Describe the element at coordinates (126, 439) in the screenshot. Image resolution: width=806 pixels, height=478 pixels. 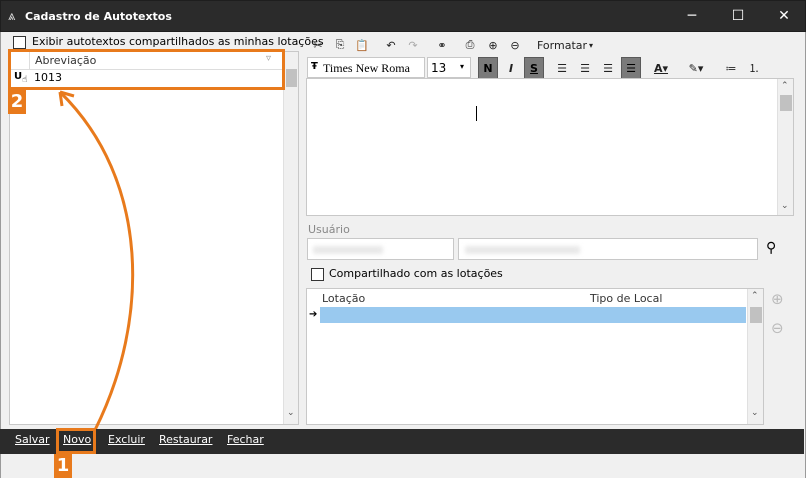
I see `delete-button: Excluir` at that location.